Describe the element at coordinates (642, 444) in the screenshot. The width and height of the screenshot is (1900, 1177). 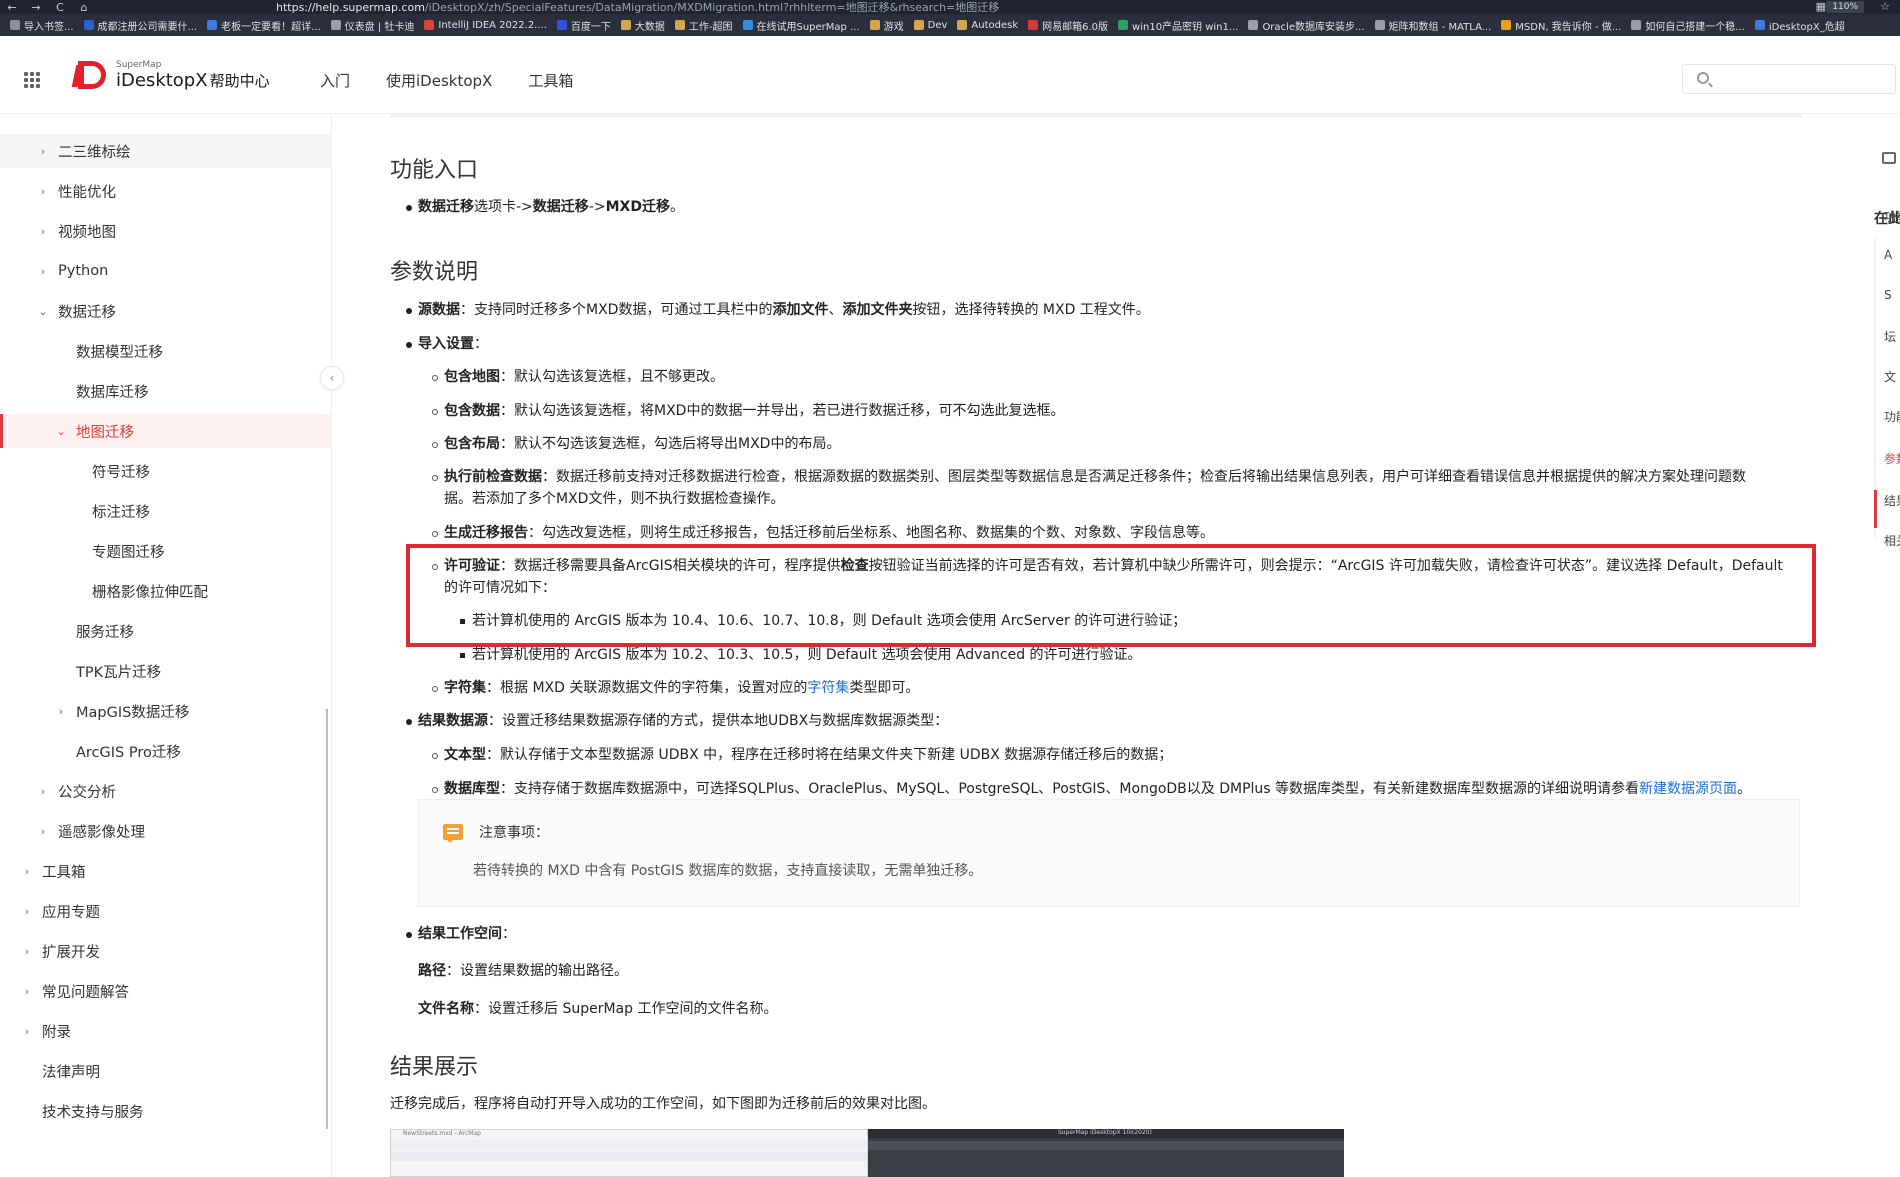
I see `param-include-layout: 包含布局：默认不勾选该复选框，勾选后将导出MXD中的布局。` at that location.